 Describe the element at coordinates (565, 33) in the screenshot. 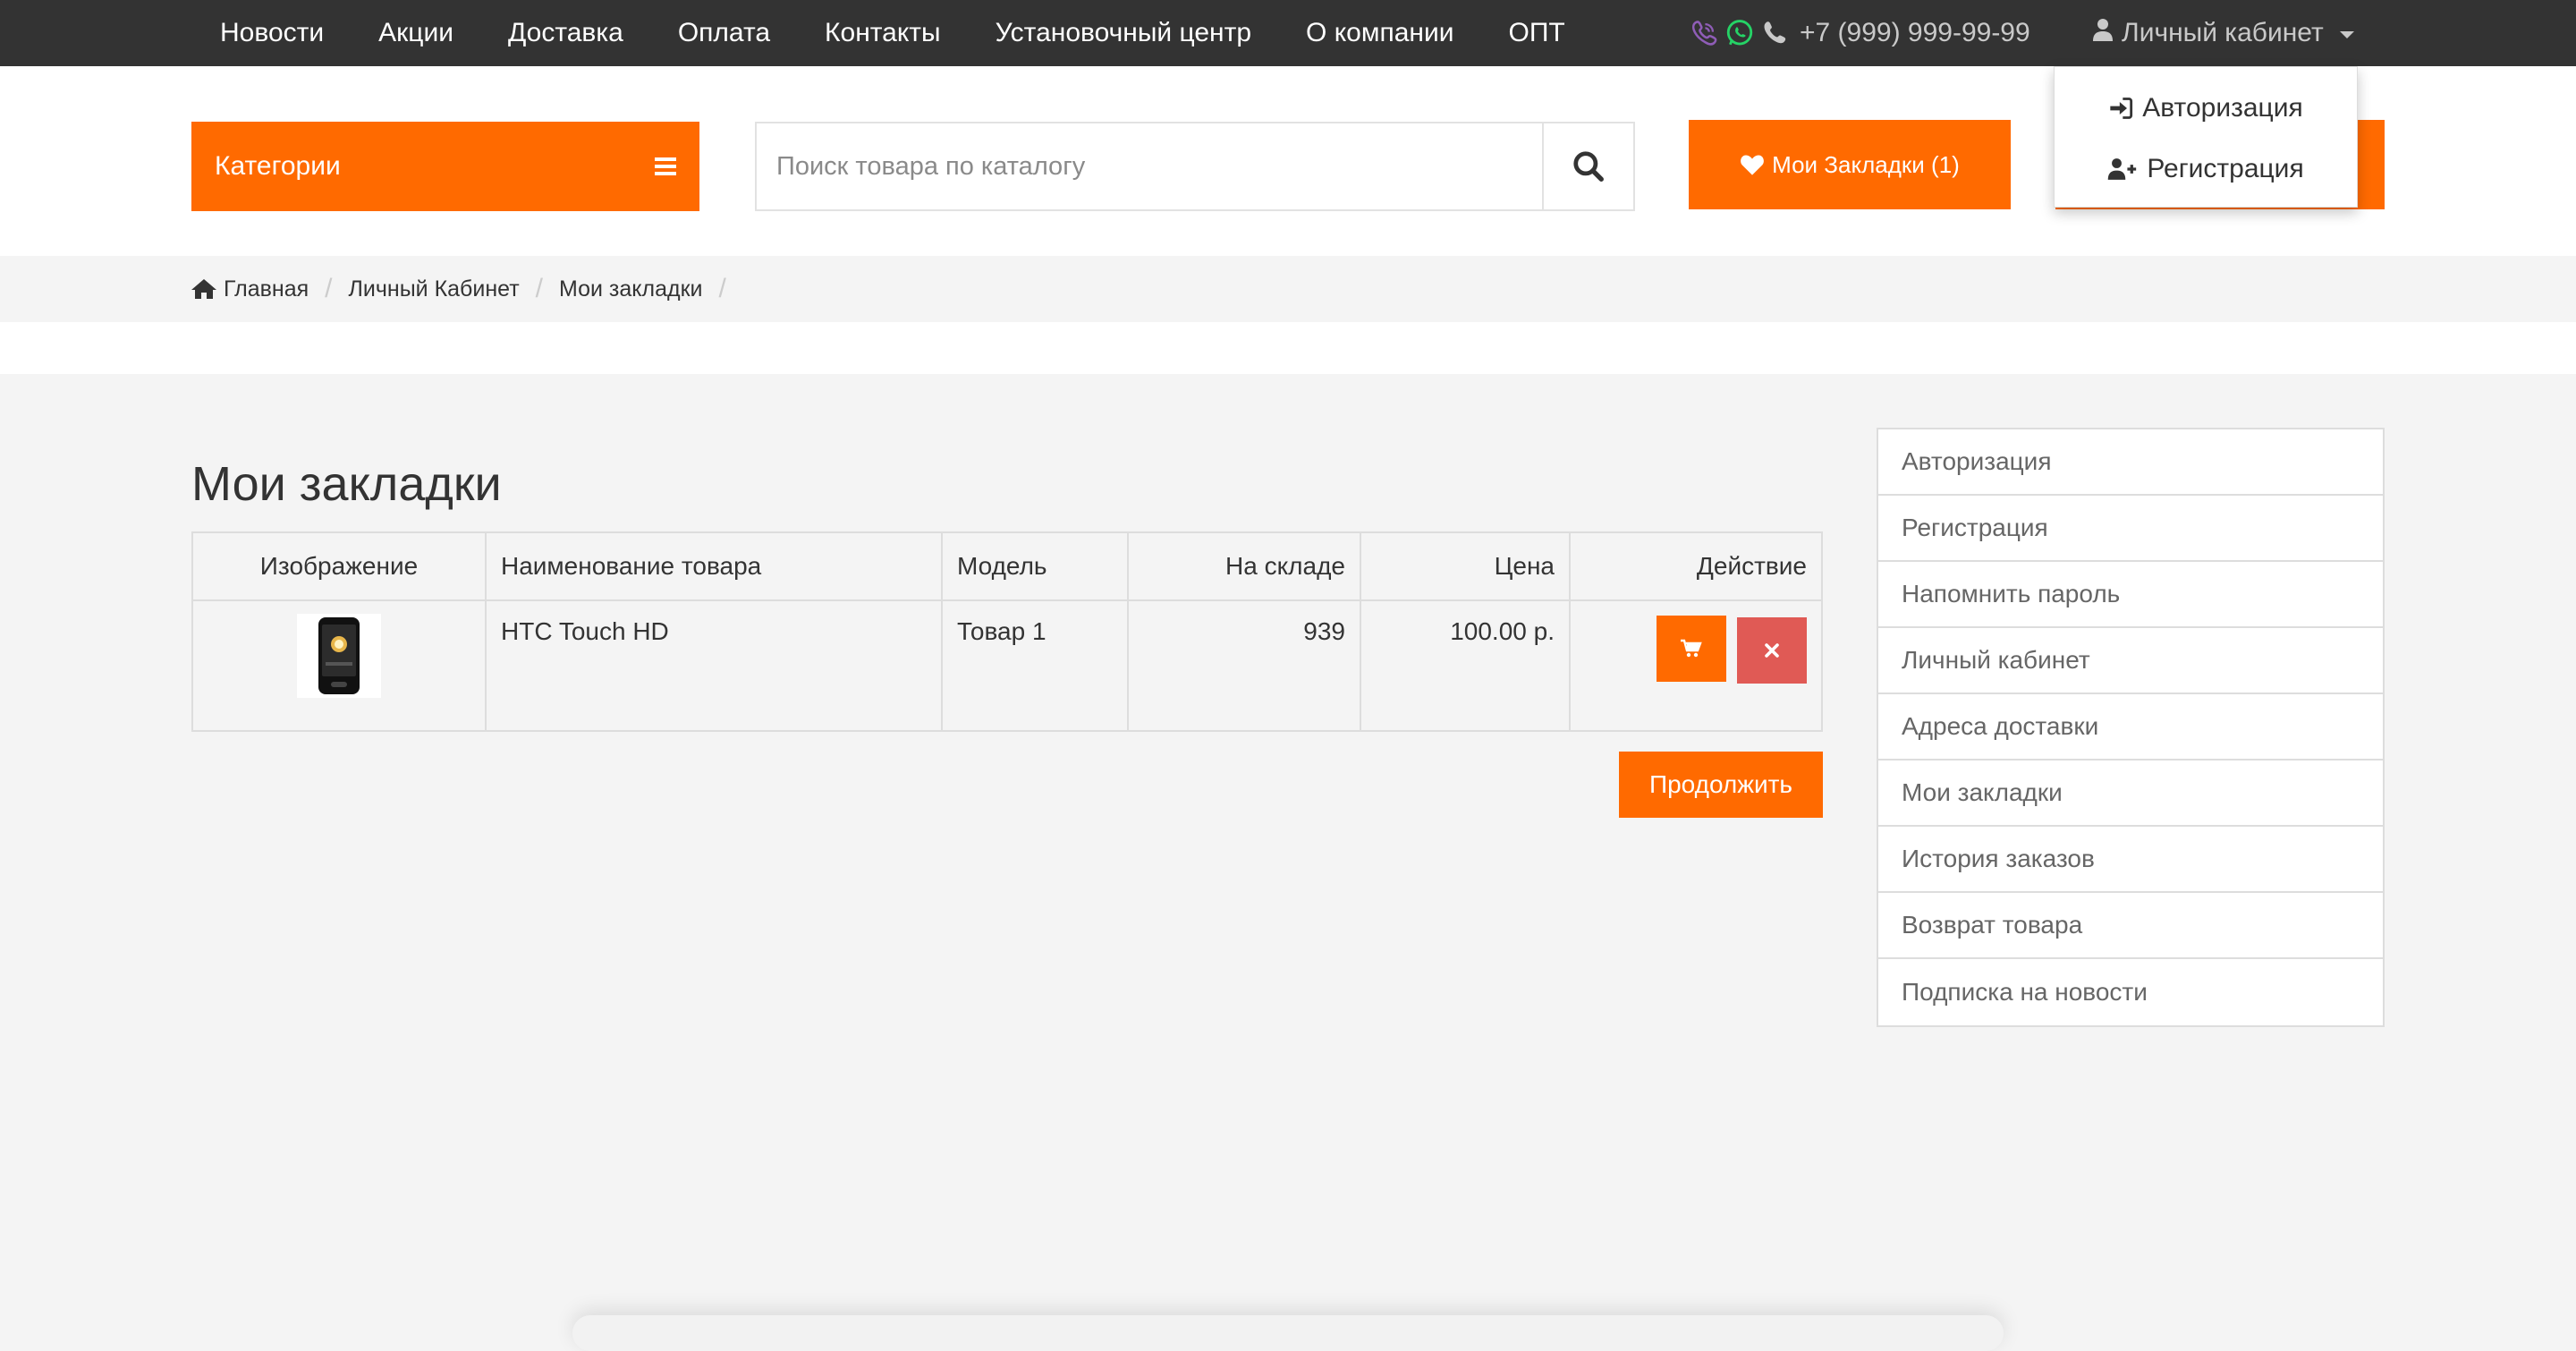

I see `nav-link-delivery: Доставка` at that location.